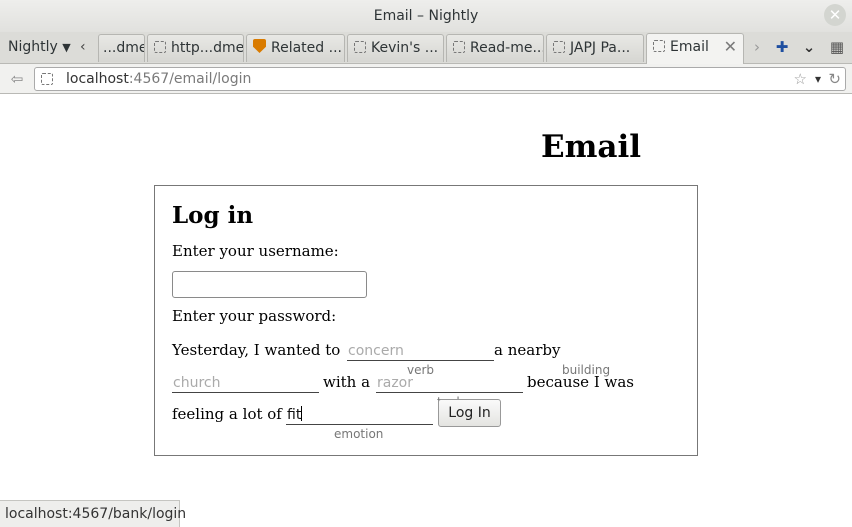  Describe the element at coordinates (17, 79) in the screenshot. I see `back-arrow-icon: ⇦` at that location.